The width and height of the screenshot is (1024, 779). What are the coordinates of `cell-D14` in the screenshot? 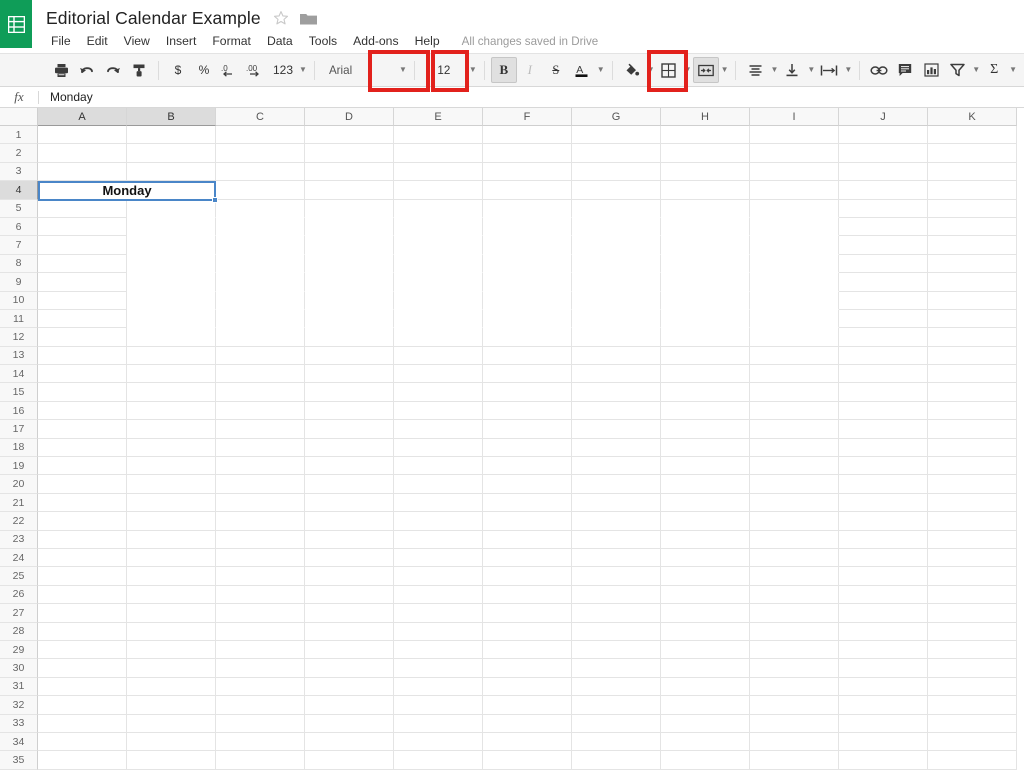 It's located at (349, 374).